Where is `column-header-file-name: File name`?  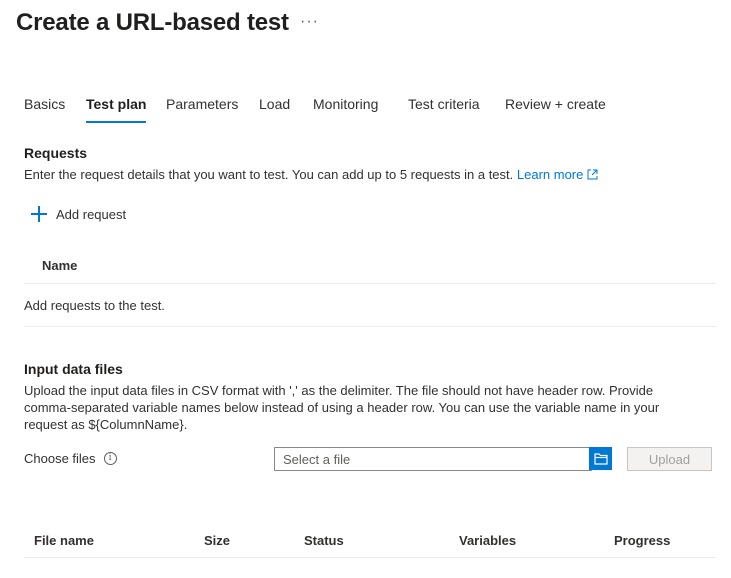 column-header-file-name: File name is located at coordinates (64, 540).